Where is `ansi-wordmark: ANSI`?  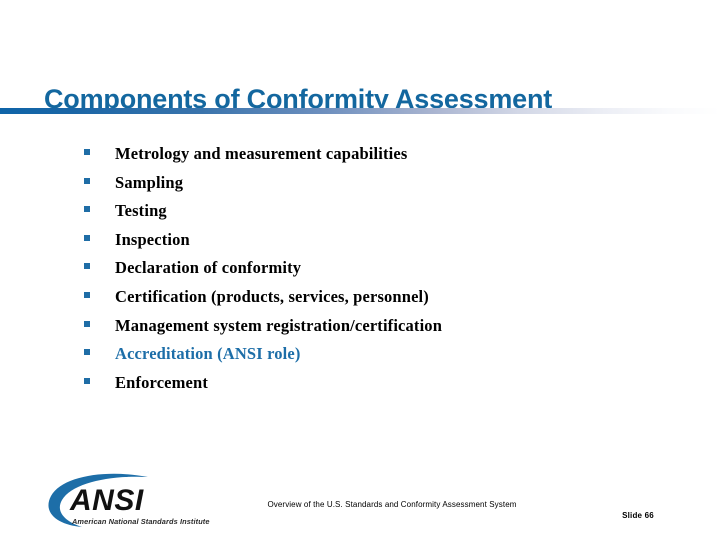
ansi-wordmark: ANSI is located at coordinates (106, 500).